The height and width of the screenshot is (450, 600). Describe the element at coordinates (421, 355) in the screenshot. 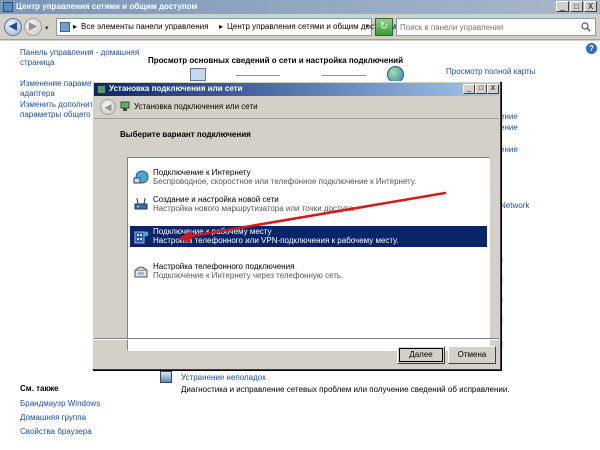

I see `next-button: Далее` at that location.